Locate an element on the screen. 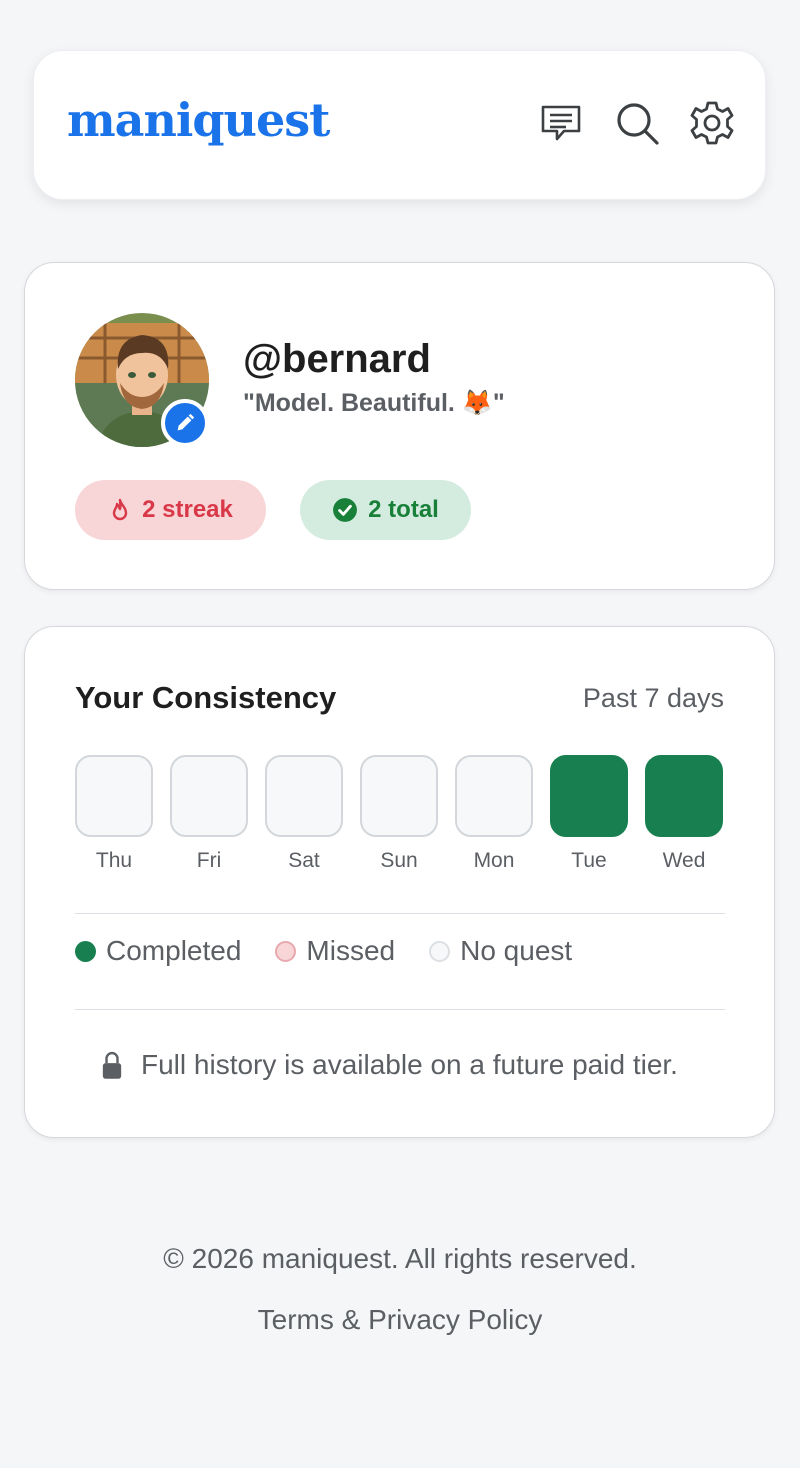  day-label: Tue is located at coordinates (589, 860).